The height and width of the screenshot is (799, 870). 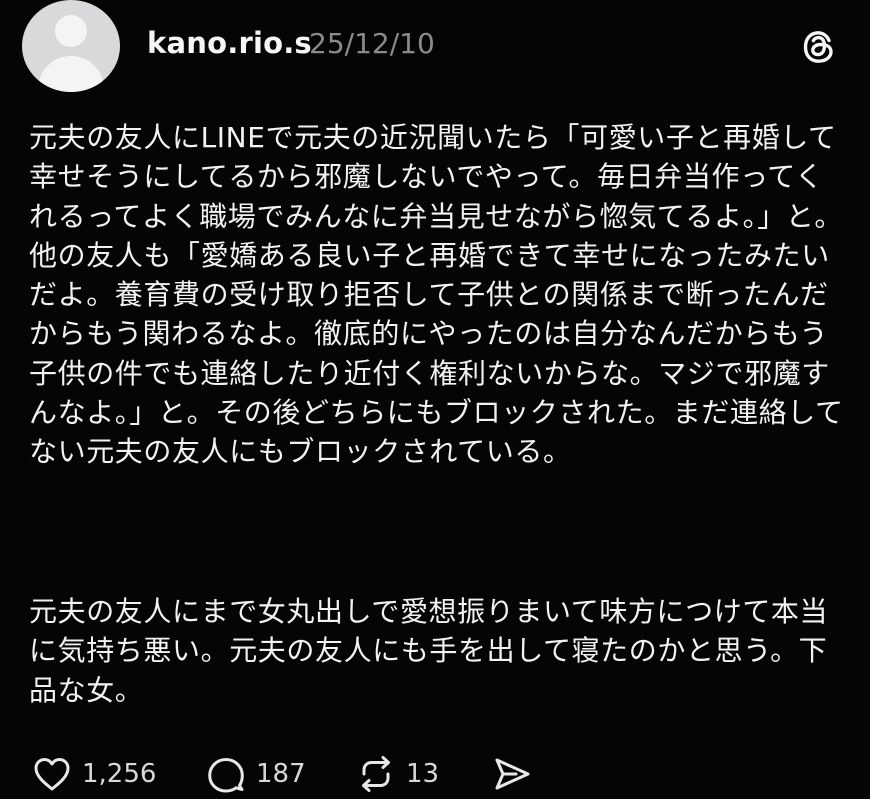 I want to click on reply-button: 187, so click(x=256, y=774).